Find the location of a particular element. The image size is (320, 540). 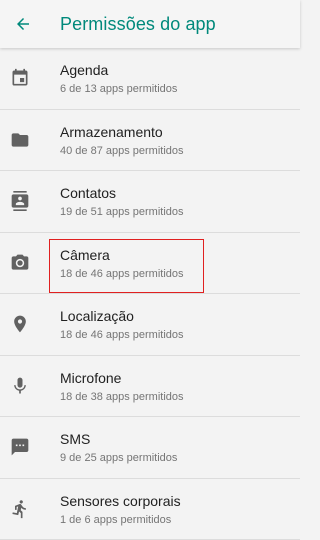

permission-item-localizacao: Localização 18 de 46 apps permitidos is located at coordinates (150, 325).